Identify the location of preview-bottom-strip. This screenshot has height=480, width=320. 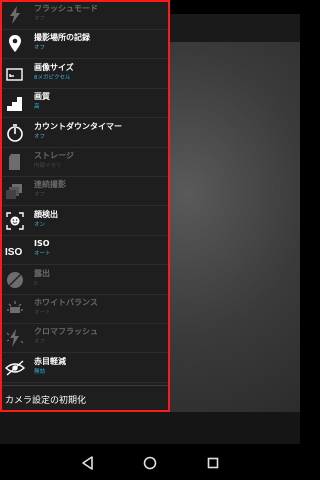
(150, 428).